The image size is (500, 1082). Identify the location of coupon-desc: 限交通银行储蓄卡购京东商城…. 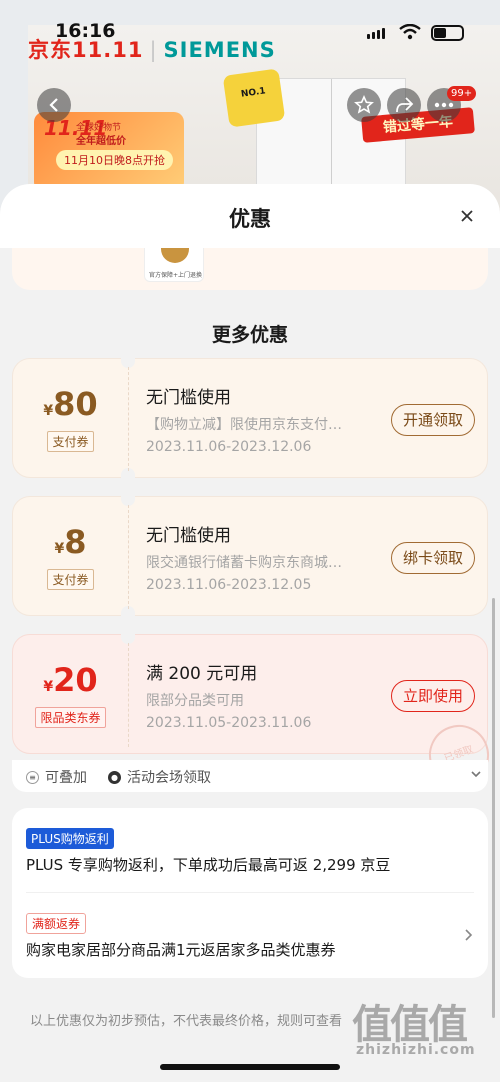
(244, 563).